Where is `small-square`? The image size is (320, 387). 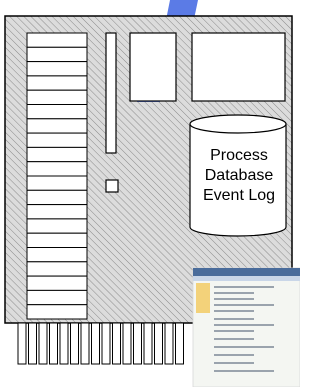 small-square is located at coordinates (112, 186).